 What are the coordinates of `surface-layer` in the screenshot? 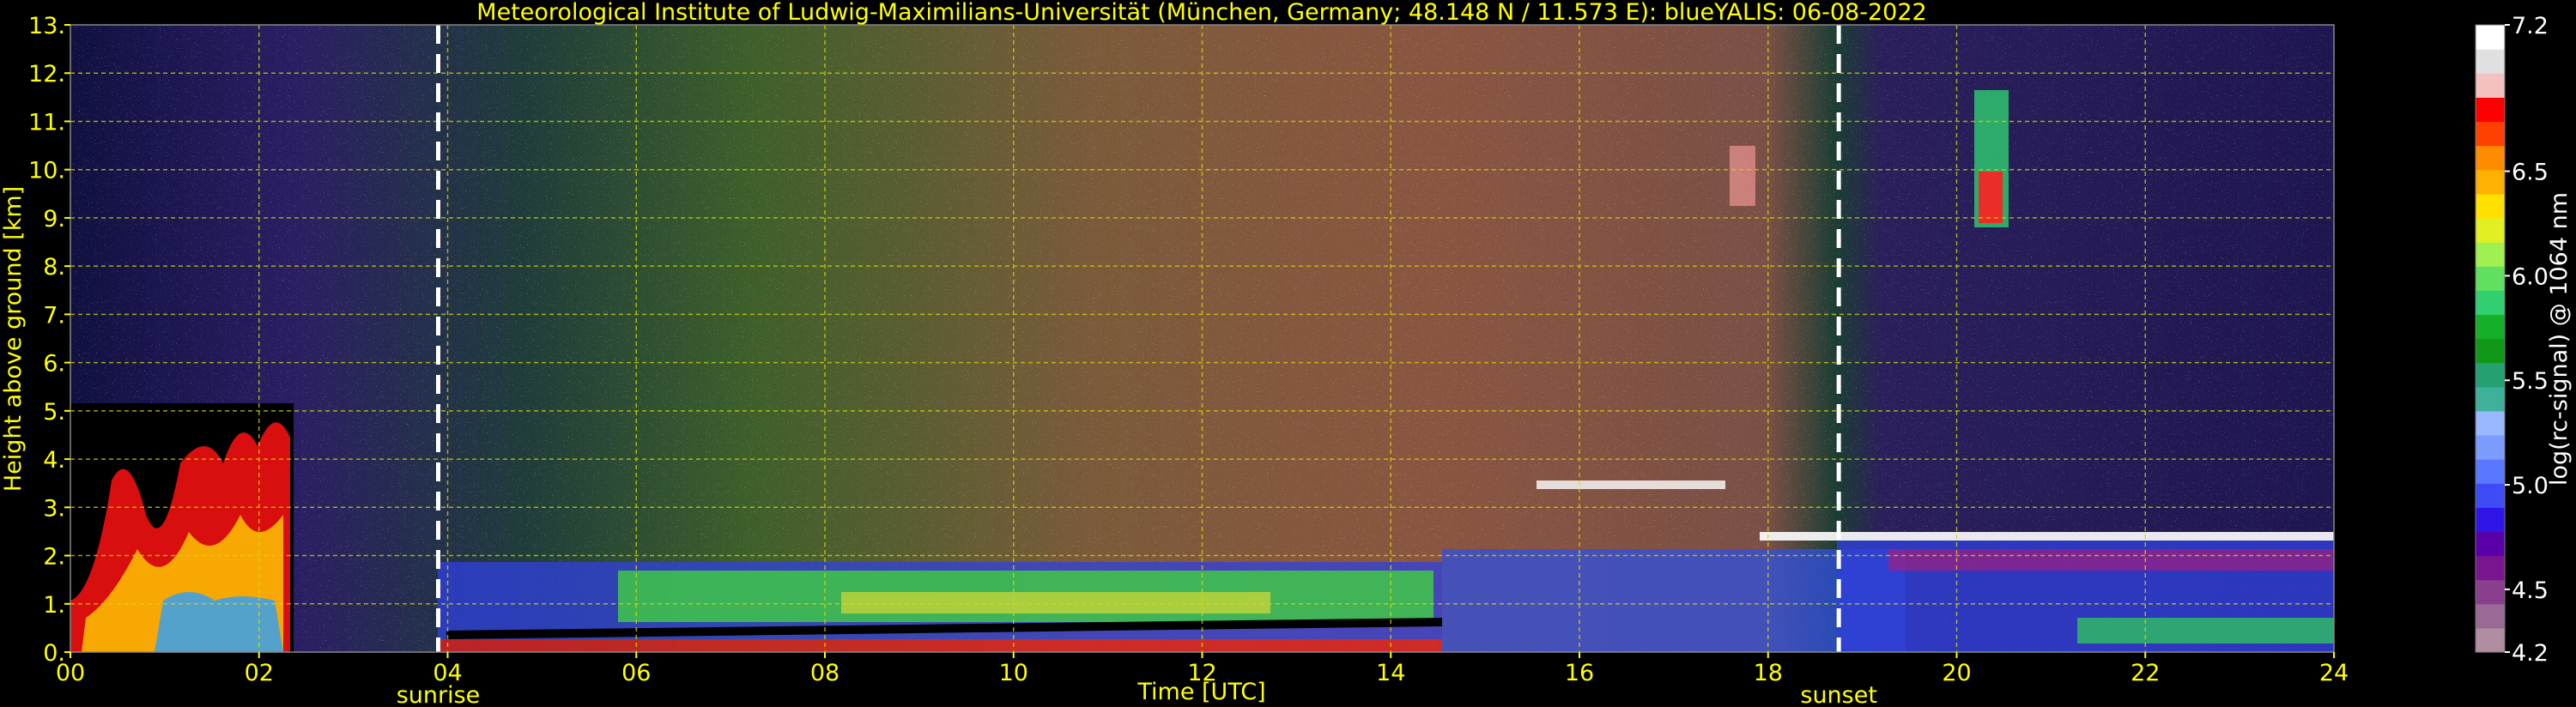 It's located at (940, 645).